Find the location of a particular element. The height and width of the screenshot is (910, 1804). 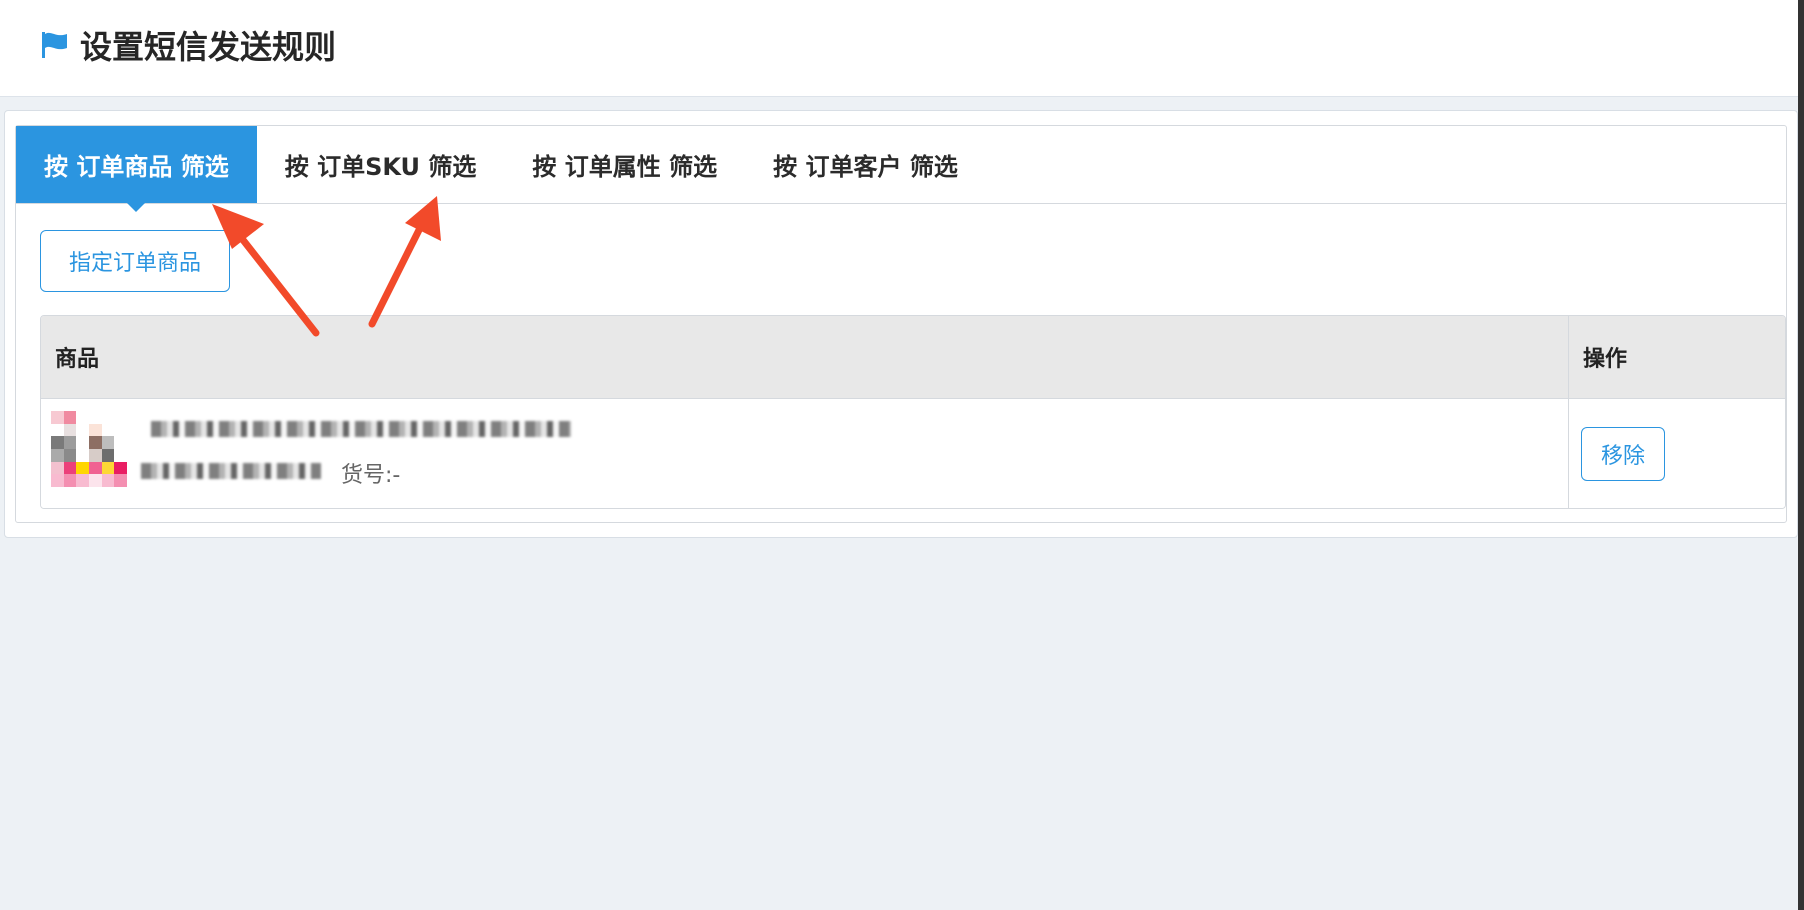

tab-order-goods: 按 订单商品 筛选 is located at coordinates (136, 169).